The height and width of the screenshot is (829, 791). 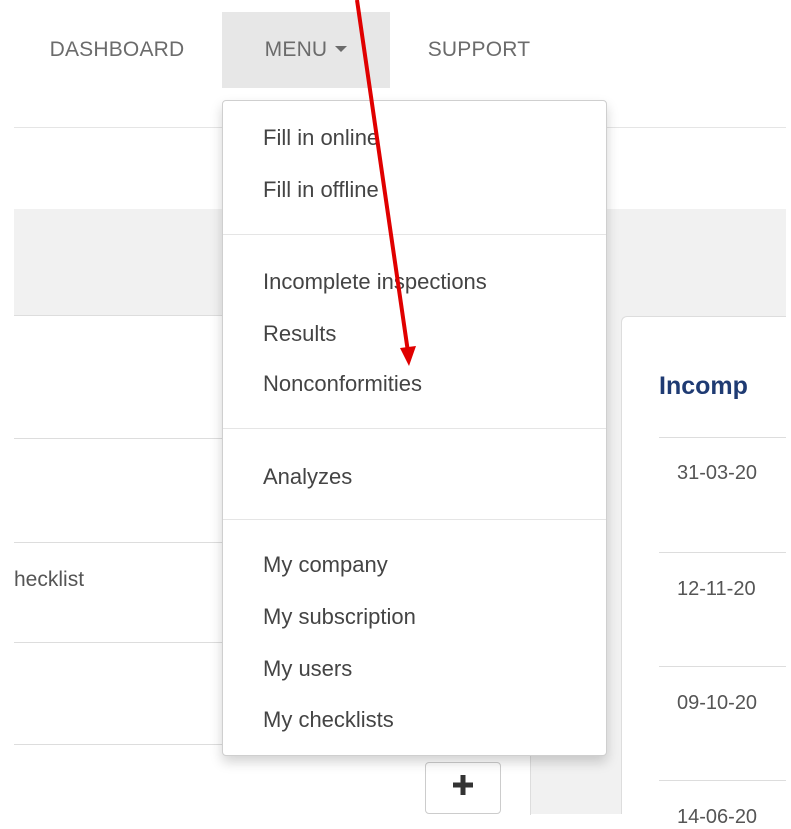 I want to click on caret-down-icon, so click(x=341, y=49).